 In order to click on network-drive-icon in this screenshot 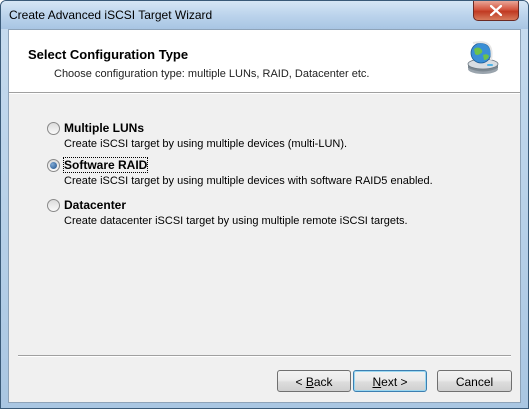, I will do `click(483, 57)`.